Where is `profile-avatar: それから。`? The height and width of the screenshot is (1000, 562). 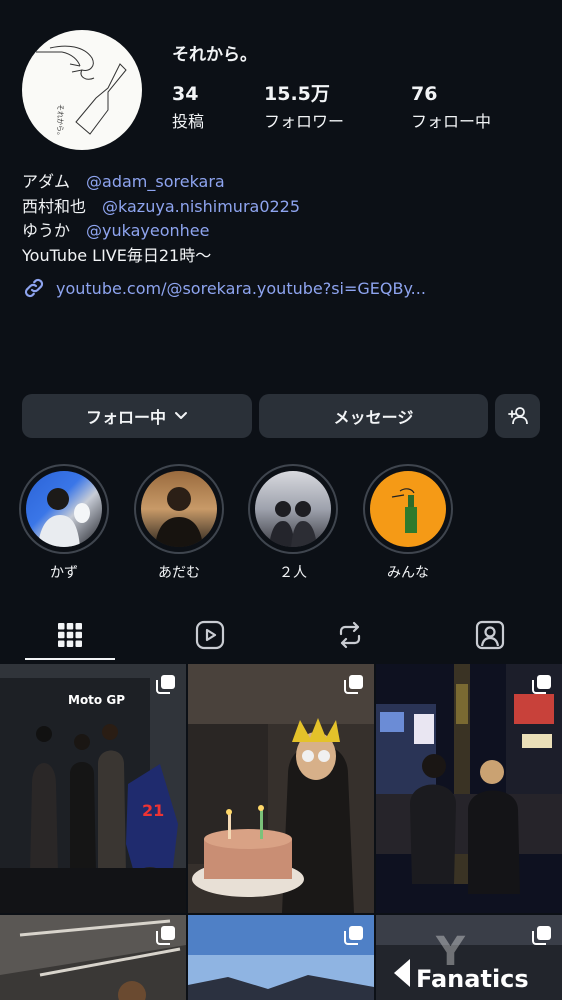 profile-avatar: それから。 is located at coordinates (82, 90).